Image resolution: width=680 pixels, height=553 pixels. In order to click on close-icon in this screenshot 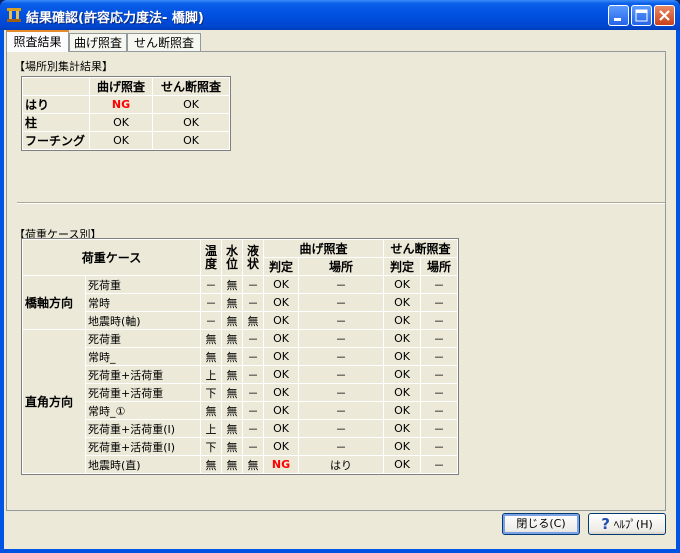, I will do `click(664, 15)`.